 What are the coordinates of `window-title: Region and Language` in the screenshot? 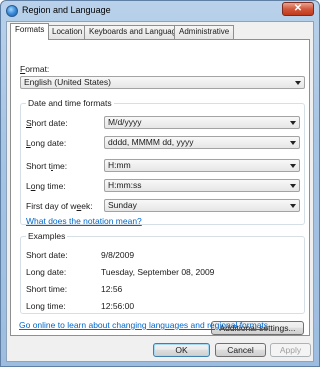 It's located at (66, 10).